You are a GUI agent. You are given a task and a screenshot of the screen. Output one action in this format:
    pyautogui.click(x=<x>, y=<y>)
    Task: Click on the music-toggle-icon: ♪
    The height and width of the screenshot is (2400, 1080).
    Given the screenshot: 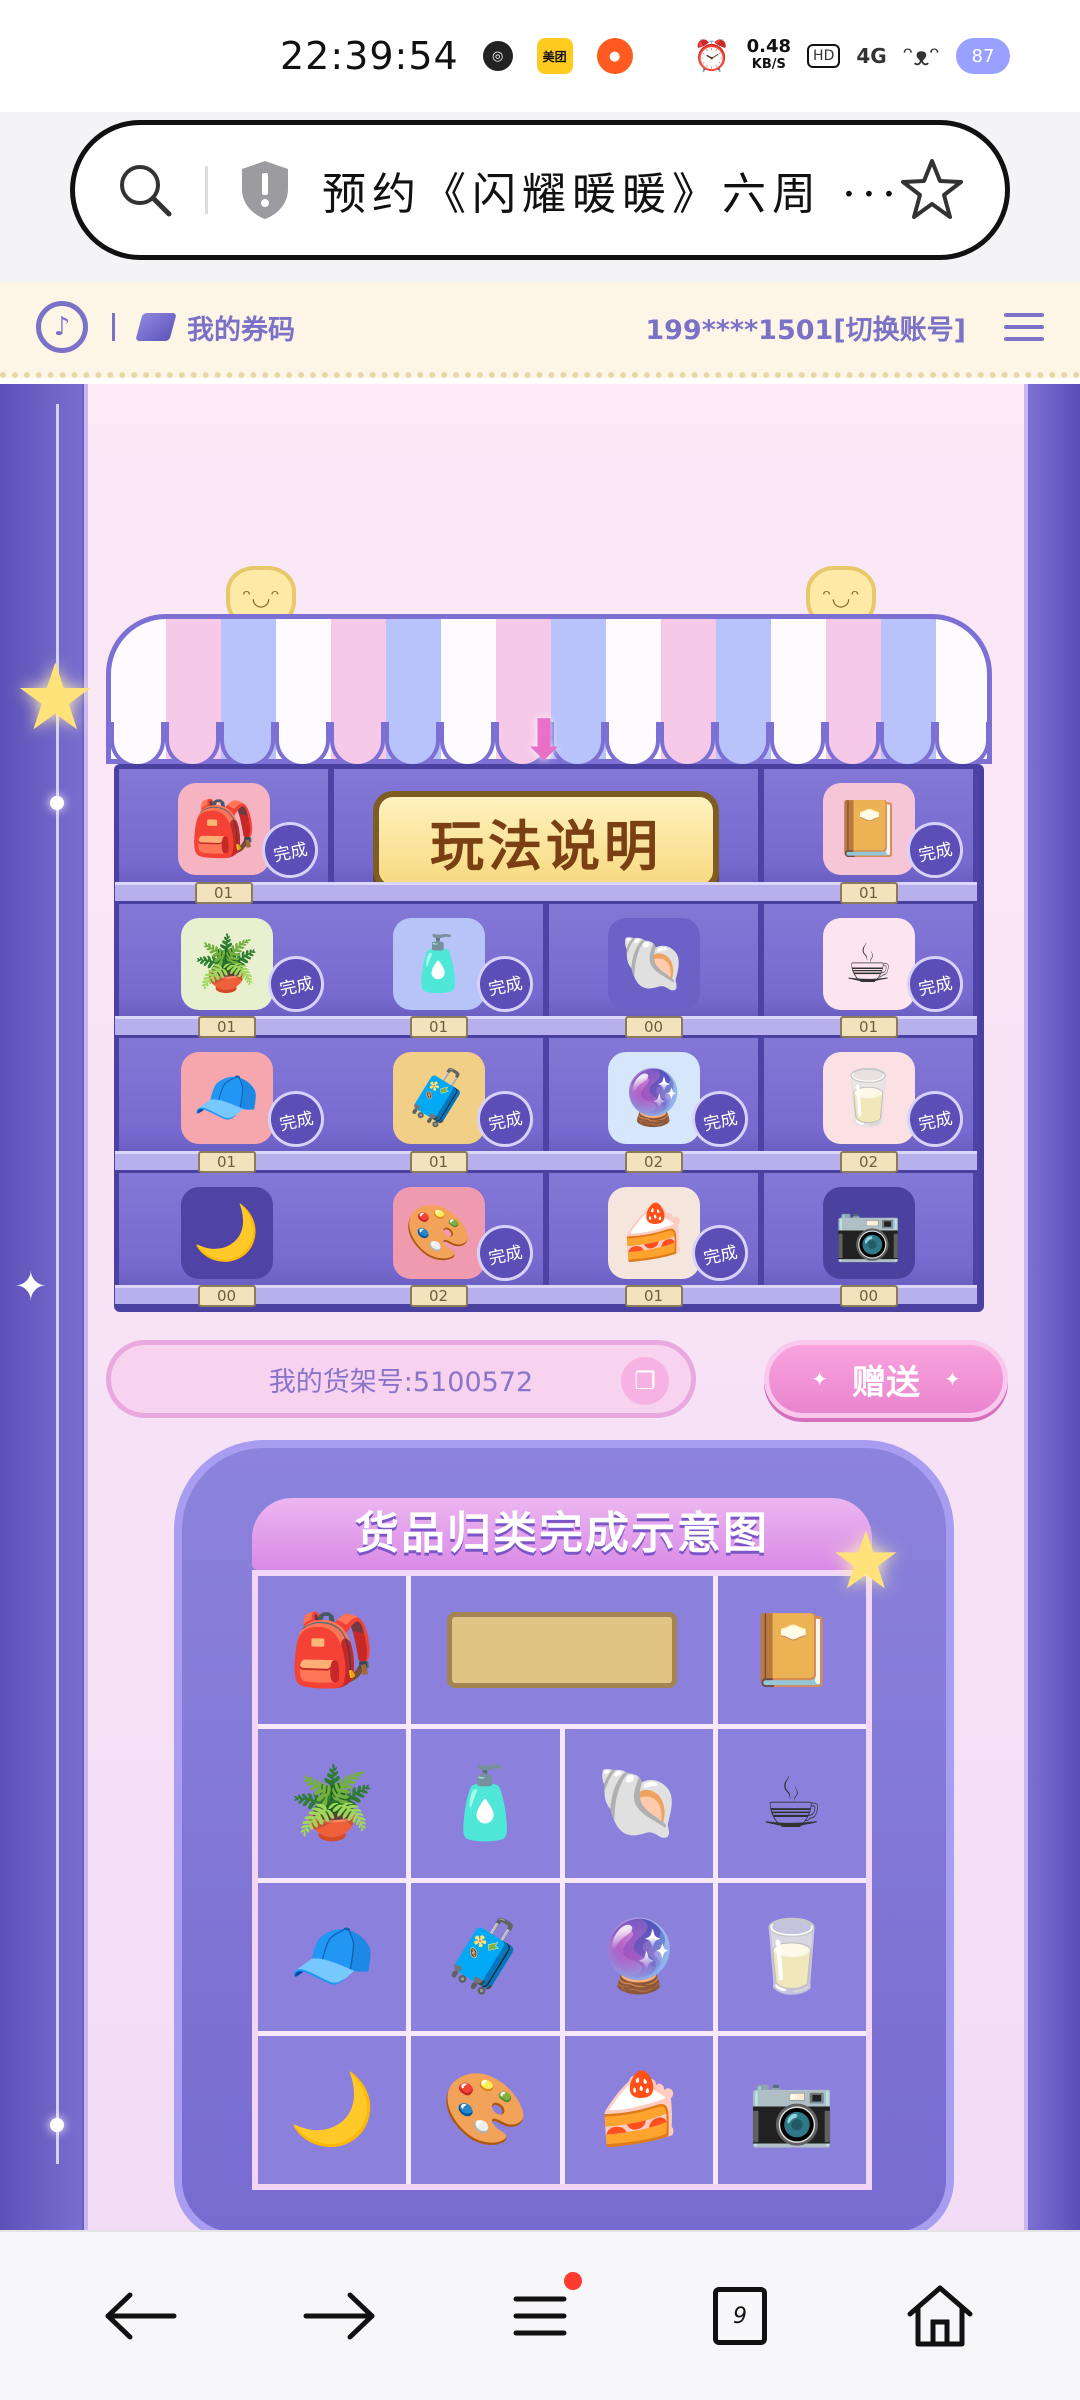 What is the action you would take?
    pyautogui.click(x=62, y=327)
    